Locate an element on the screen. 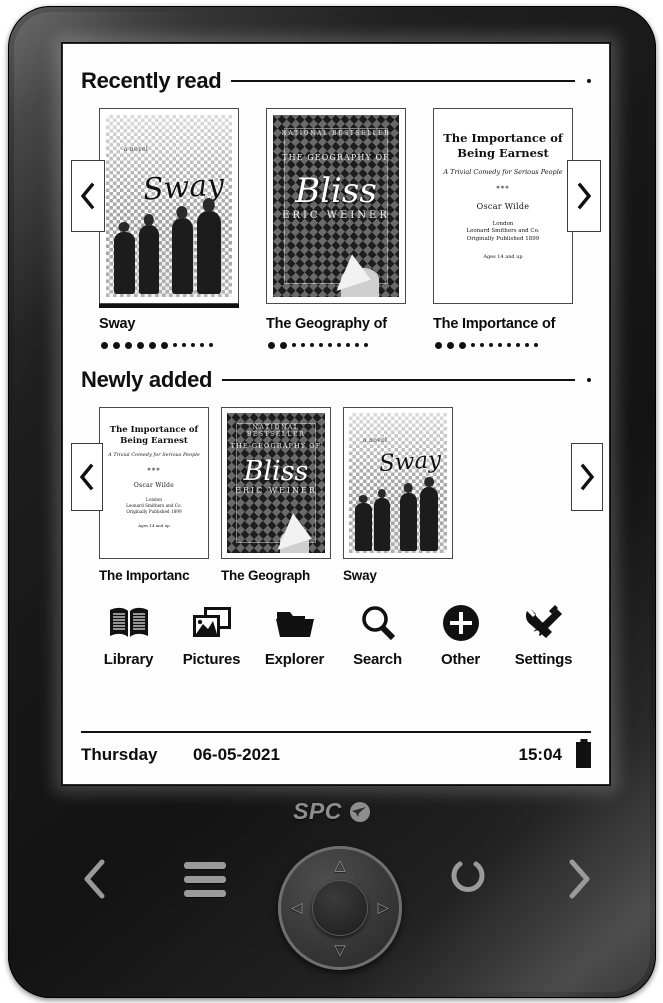 This screenshot has width=663, height=1003. hardware-next-button is located at coordinates (579, 881).